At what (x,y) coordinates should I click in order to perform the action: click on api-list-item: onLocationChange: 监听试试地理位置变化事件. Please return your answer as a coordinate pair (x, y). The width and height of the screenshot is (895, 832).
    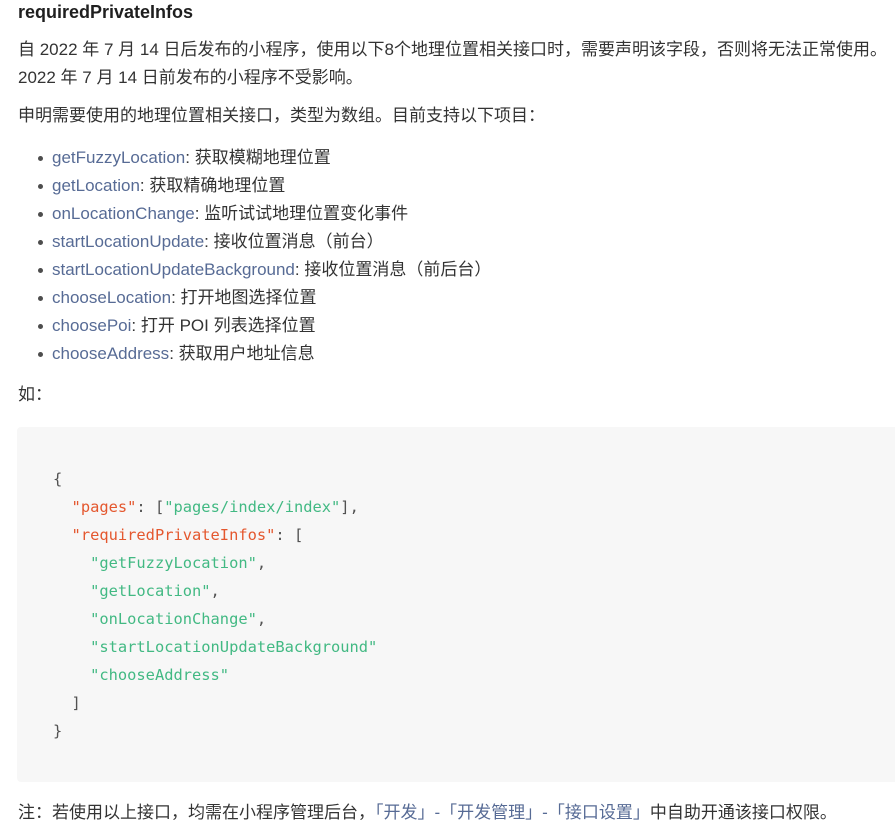
    Looking at the image, I should click on (245, 214).